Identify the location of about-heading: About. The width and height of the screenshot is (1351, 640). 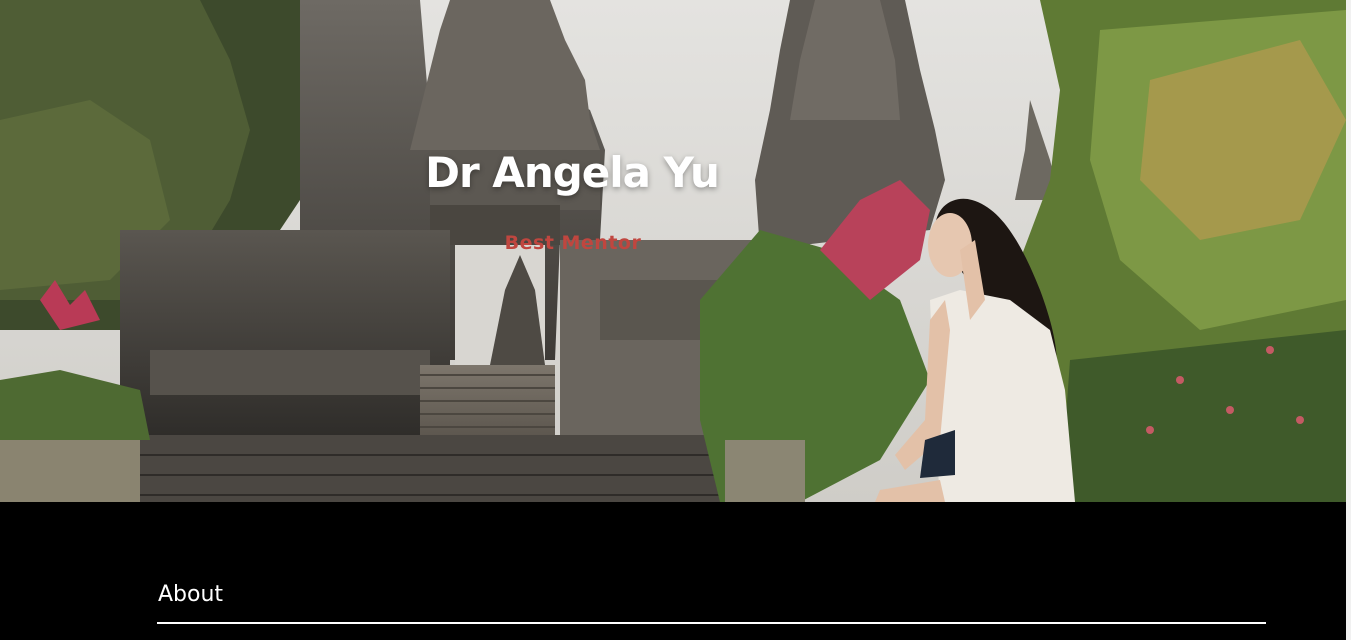
(191, 594).